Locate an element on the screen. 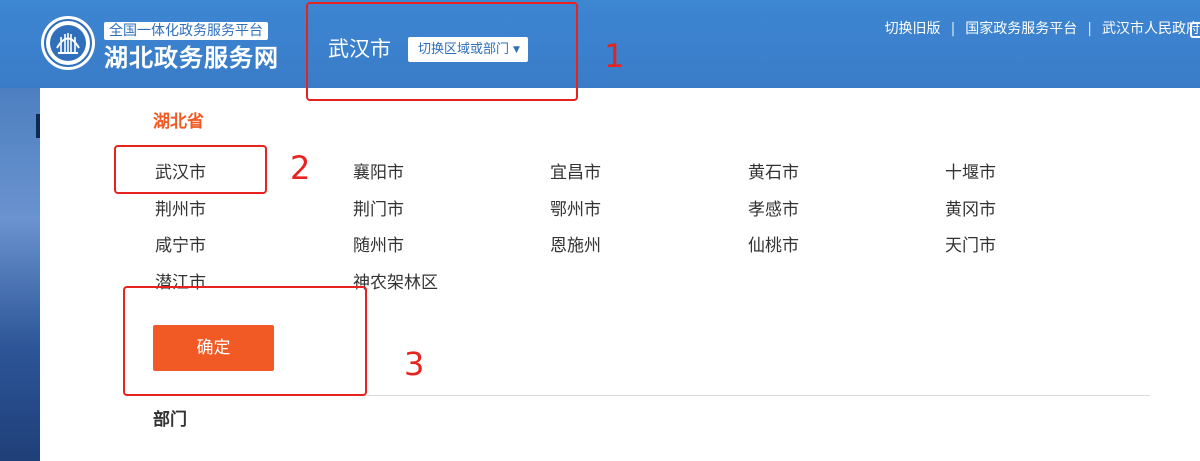 The height and width of the screenshot is (461, 1200). city-option: 宜昌市 is located at coordinates (575, 173).